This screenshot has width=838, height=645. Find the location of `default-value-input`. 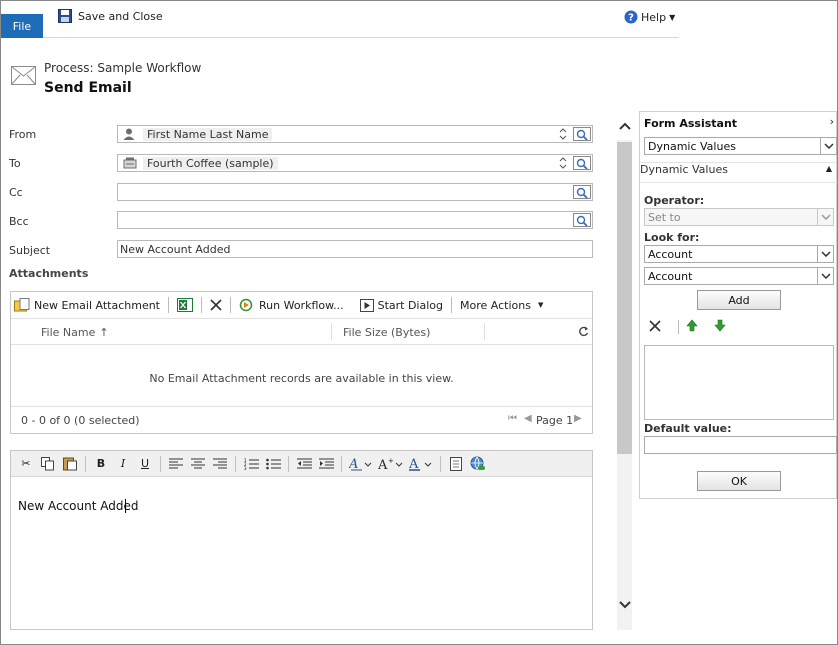

default-value-input is located at coordinates (740, 445).